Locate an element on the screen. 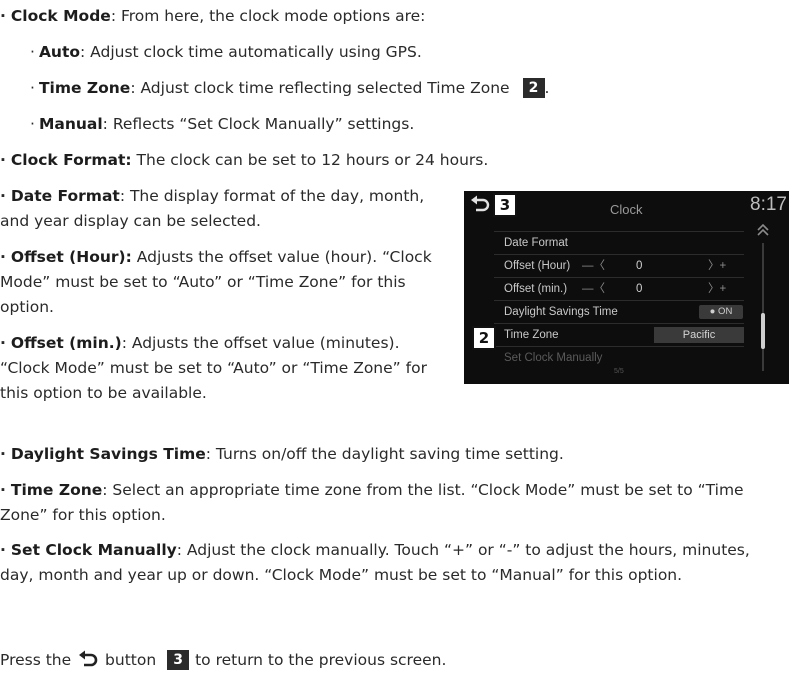 The height and width of the screenshot is (676, 789). clock-time: 8:17 is located at coordinates (768, 204).